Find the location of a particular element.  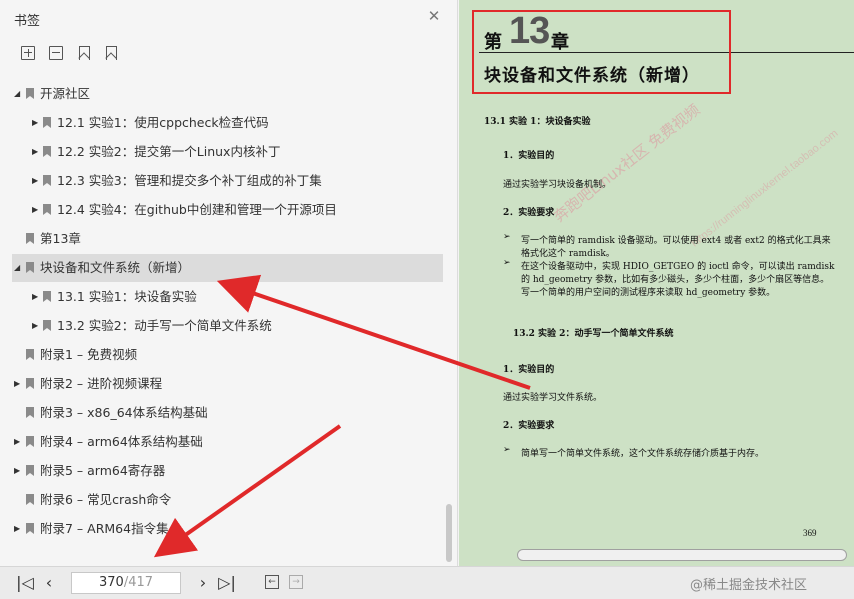

subheading-requirement-1: 2．实验要求 is located at coordinates (529, 213).